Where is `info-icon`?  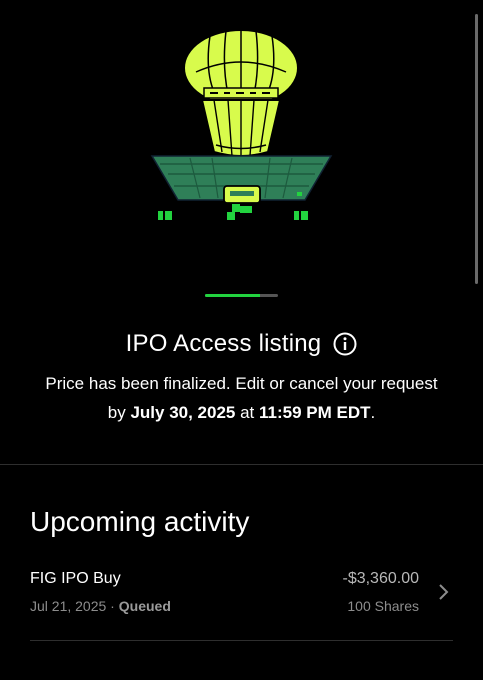 info-icon is located at coordinates (345, 344).